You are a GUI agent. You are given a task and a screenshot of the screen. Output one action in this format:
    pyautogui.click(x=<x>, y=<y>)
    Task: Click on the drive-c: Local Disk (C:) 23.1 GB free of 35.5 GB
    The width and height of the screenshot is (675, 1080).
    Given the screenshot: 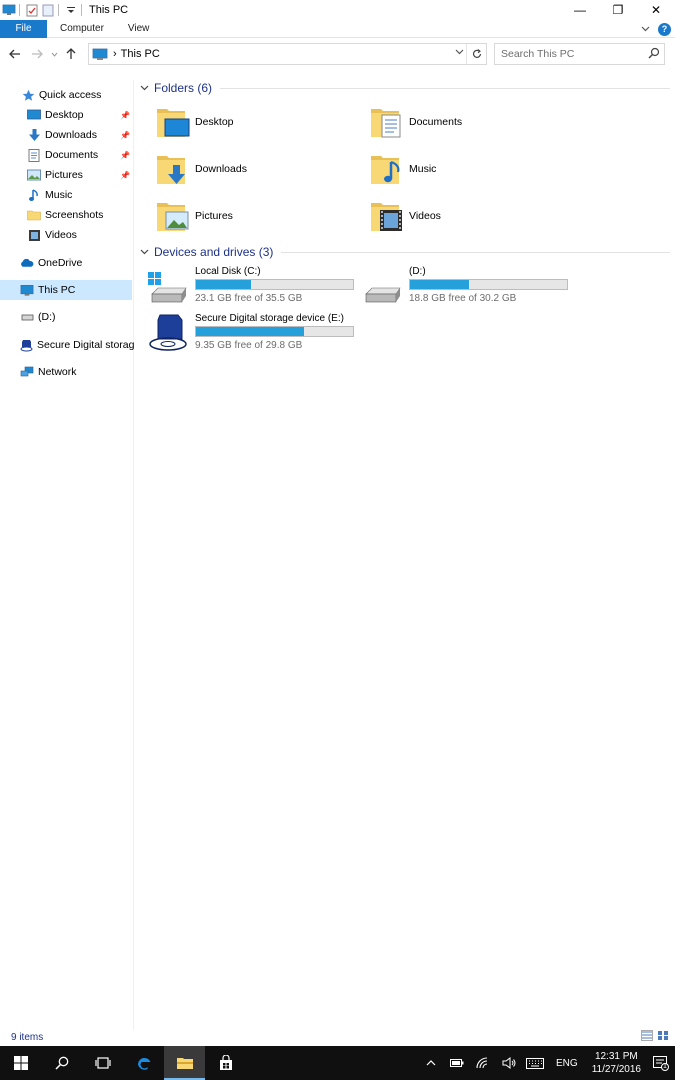 What is the action you would take?
    pyautogui.click(x=247, y=288)
    